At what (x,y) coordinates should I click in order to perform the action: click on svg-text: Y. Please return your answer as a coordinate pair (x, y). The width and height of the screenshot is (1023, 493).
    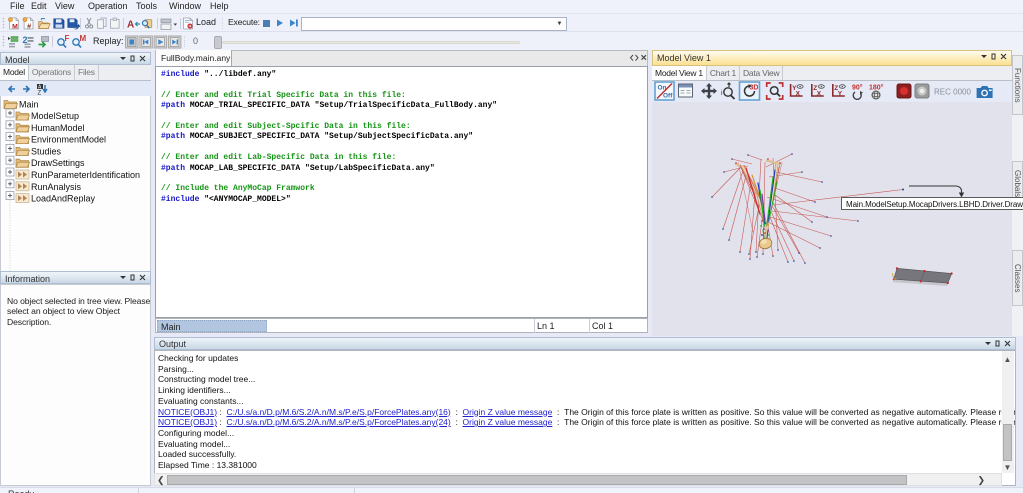
    Looking at the image, I should click on (840, 94).